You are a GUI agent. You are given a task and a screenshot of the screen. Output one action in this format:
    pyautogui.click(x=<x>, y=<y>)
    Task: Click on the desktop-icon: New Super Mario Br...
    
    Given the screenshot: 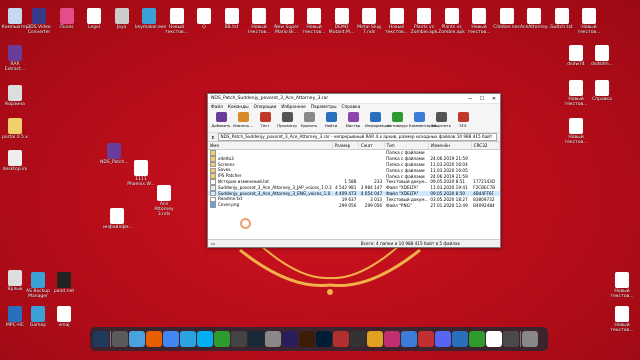 What is the action you would take?
    pyautogui.click(x=287, y=21)
    